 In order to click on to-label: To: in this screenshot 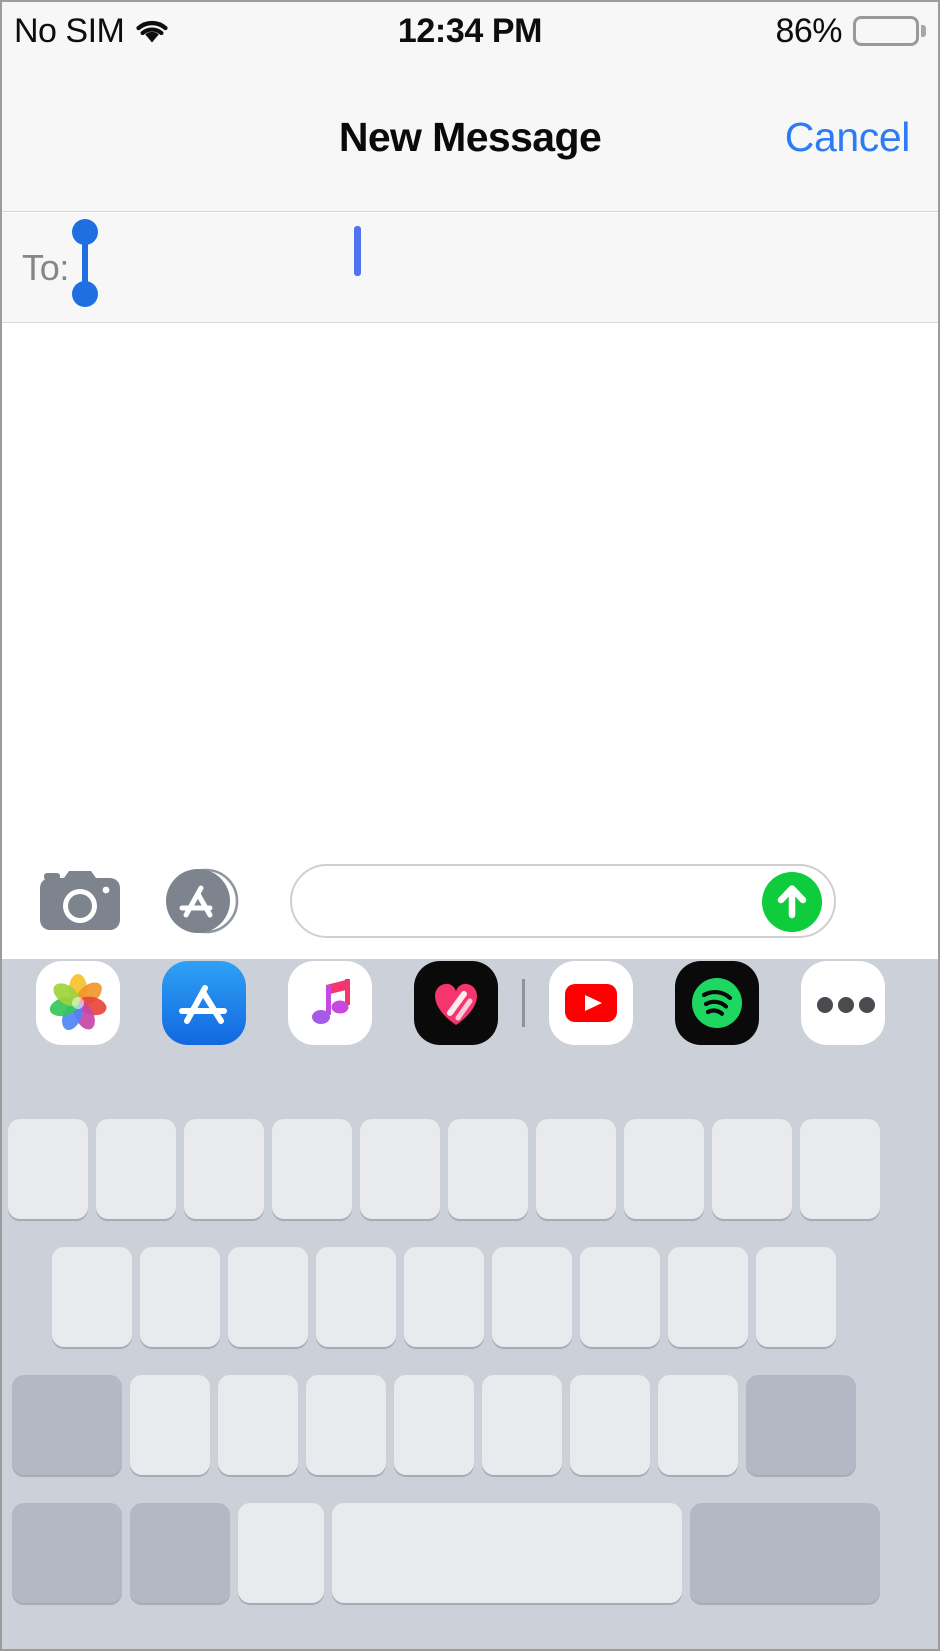, I will do `click(46, 267)`.